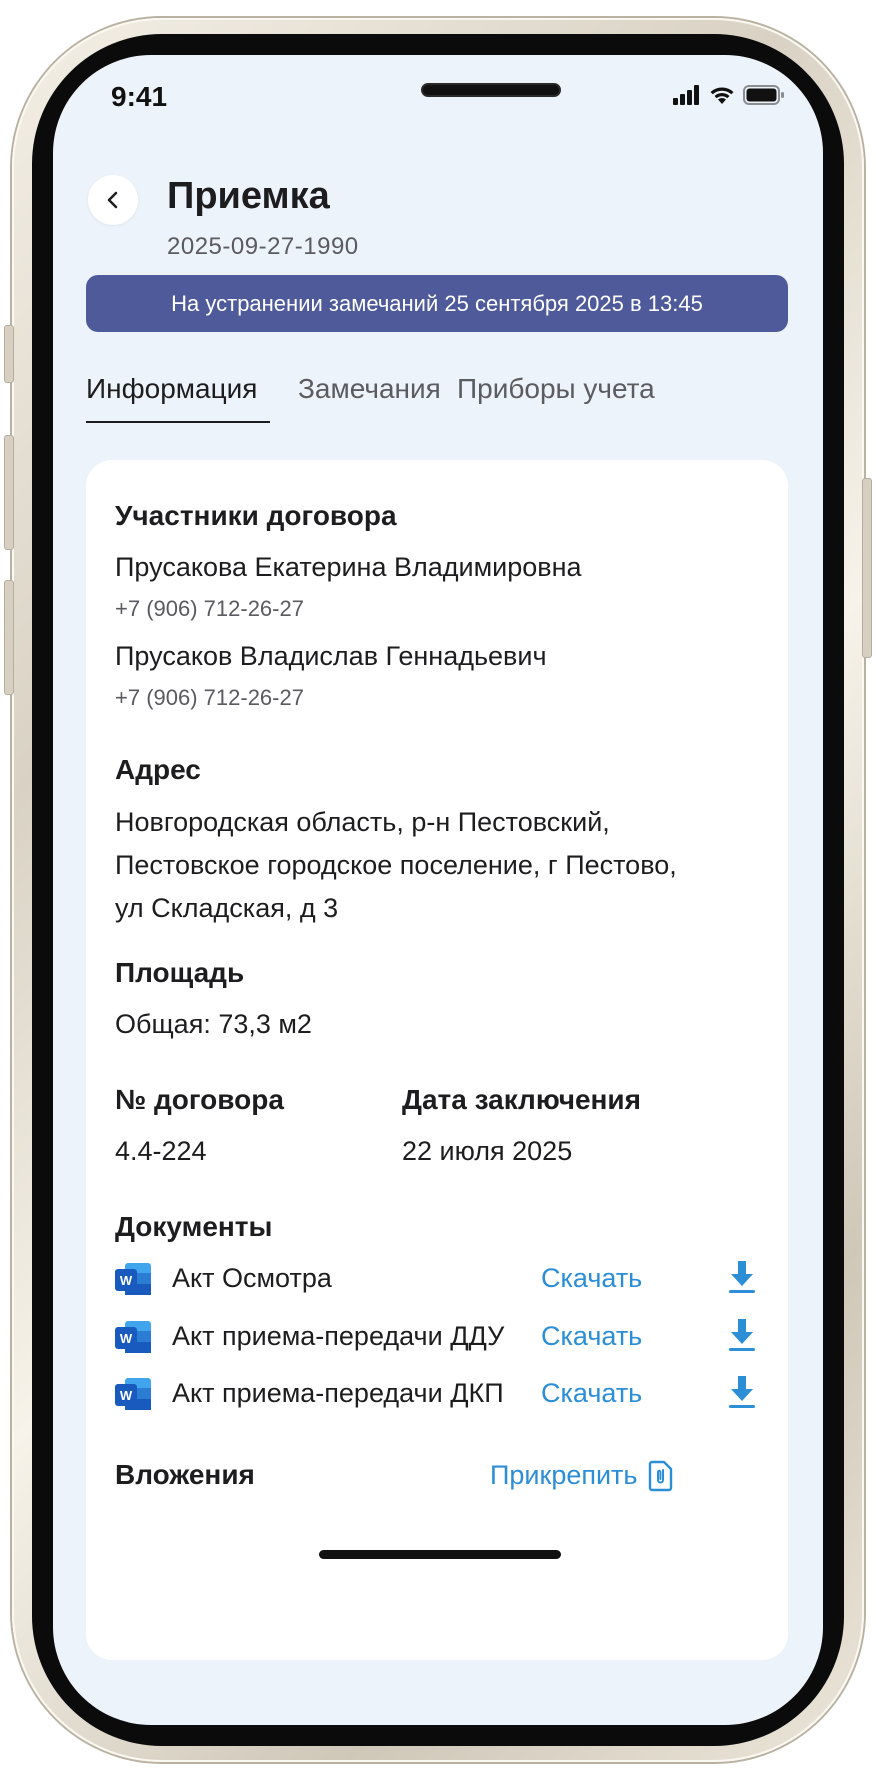 The image size is (876, 1778). Describe the element at coordinates (213, 1024) in the screenshot. I see `area-value: Общая: 73,3 м2` at that location.